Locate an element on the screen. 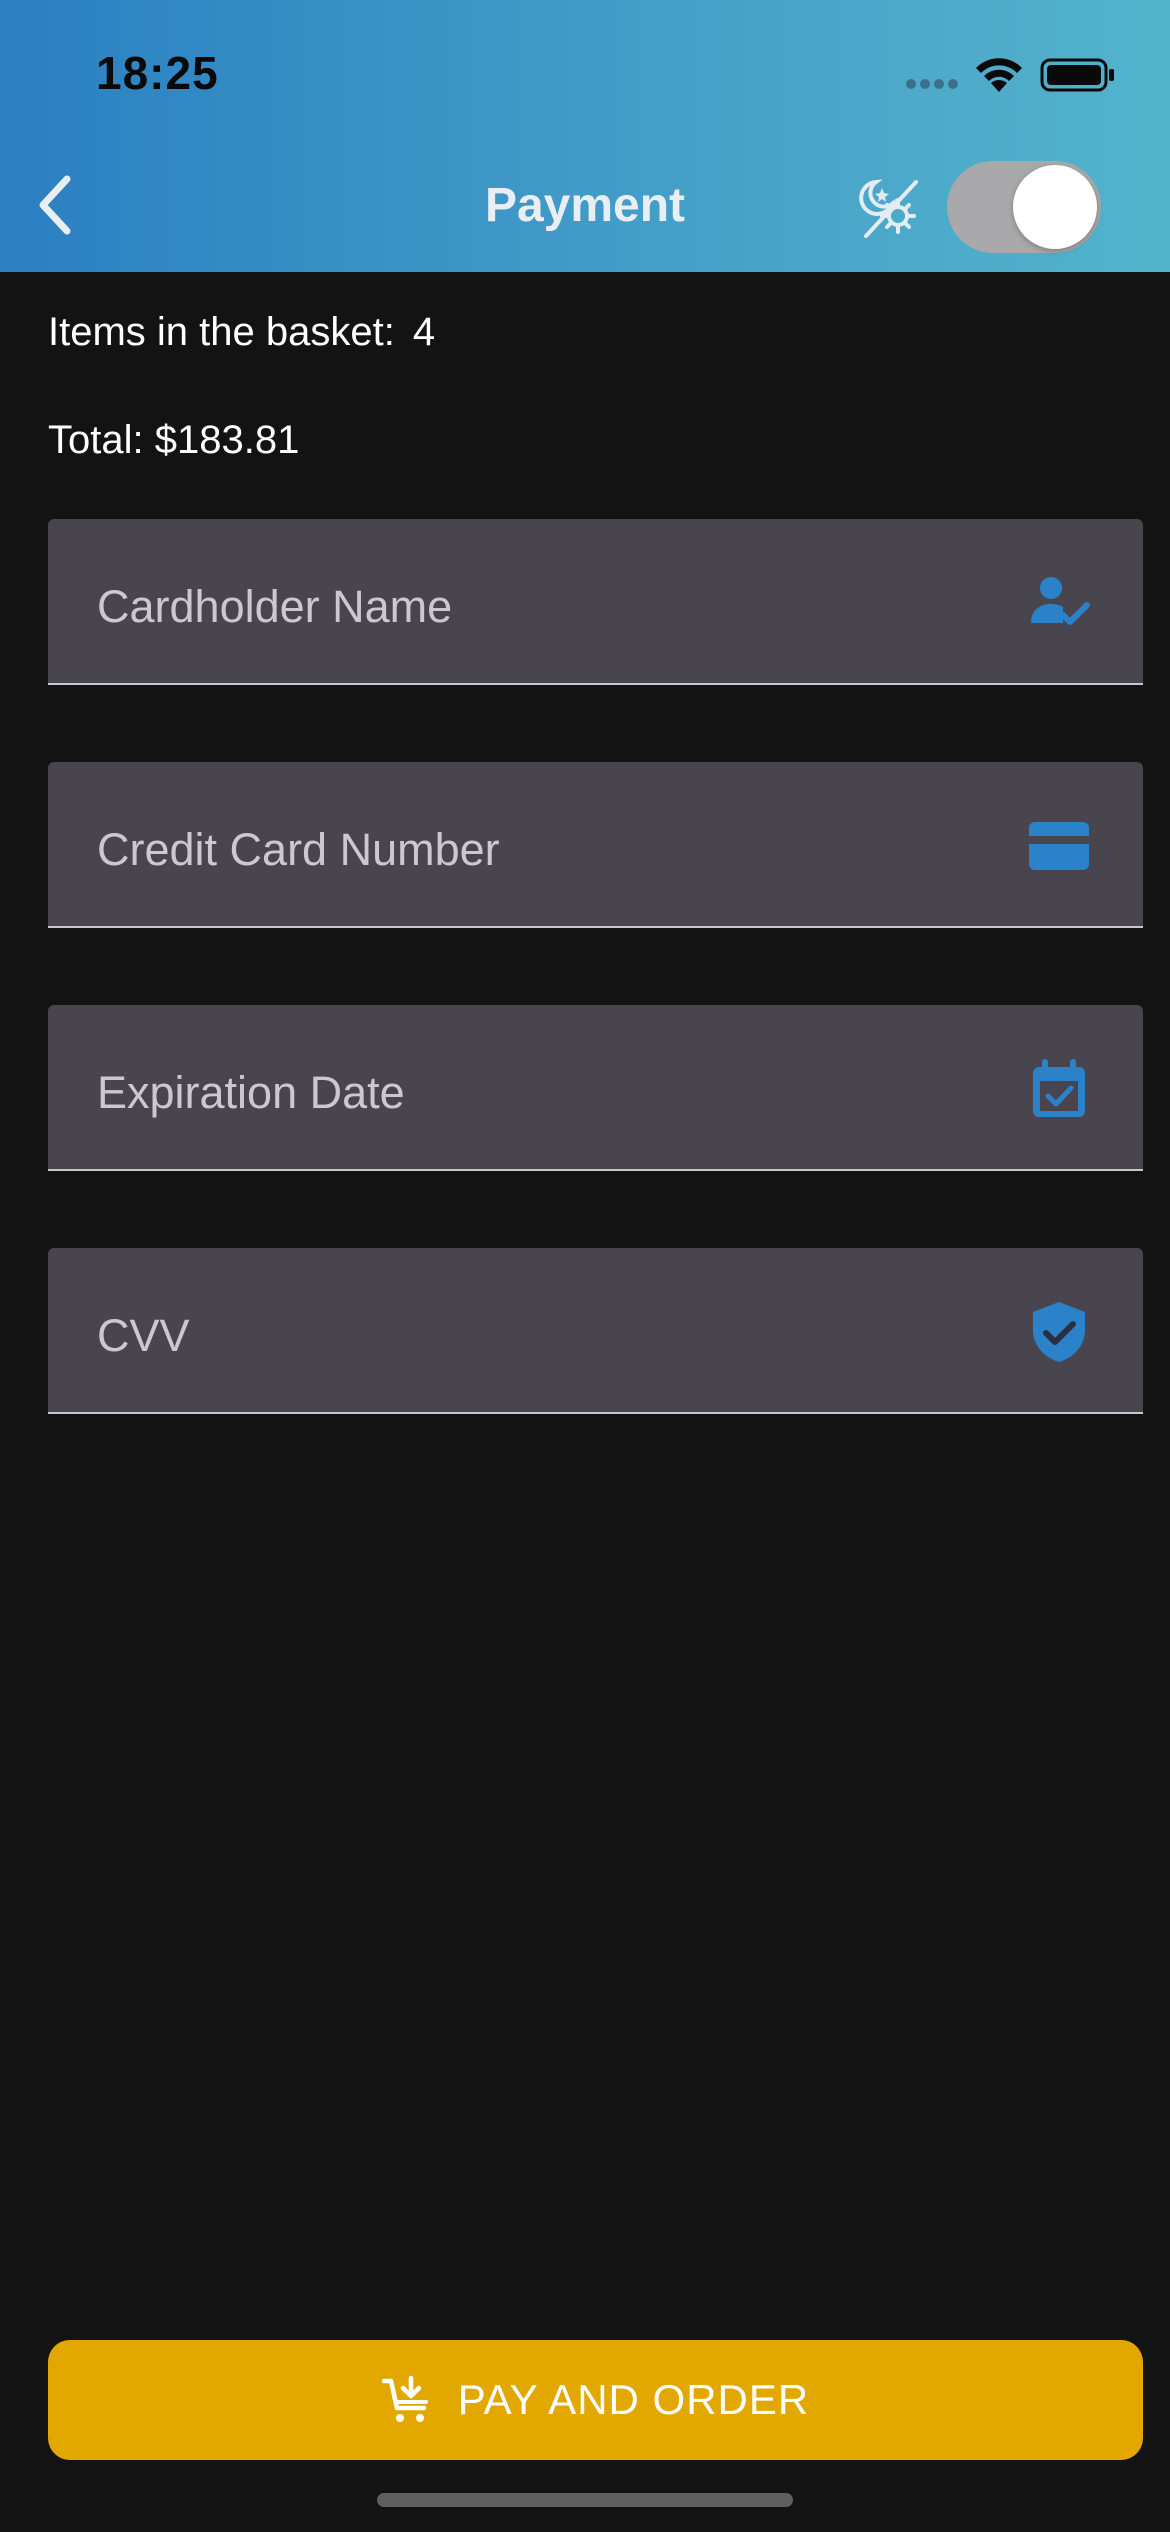 This screenshot has width=1170, height=2532. status-time: 18:25 is located at coordinates (157, 73).